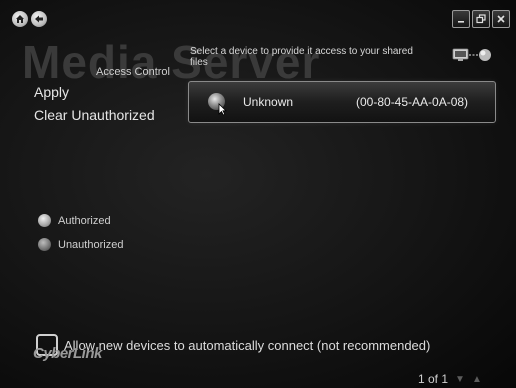  What do you see at coordinates (39, 19) in the screenshot?
I see `back-arrow-icon` at bounding box center [39, 19].